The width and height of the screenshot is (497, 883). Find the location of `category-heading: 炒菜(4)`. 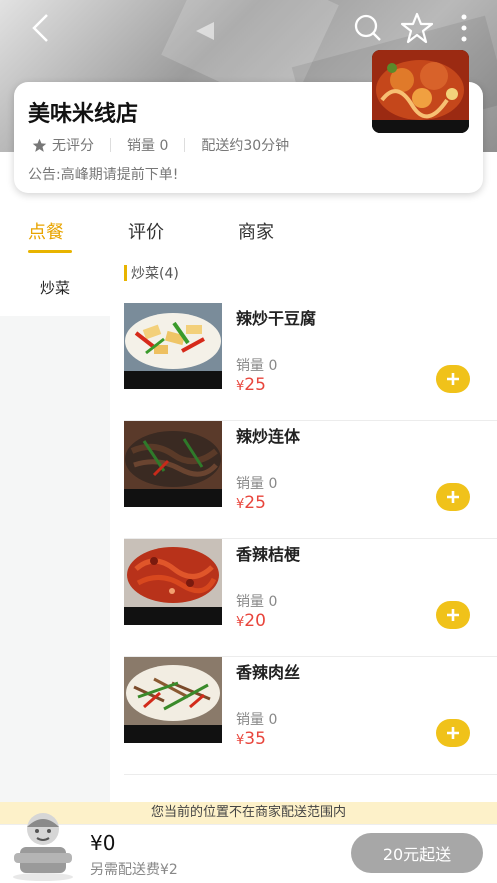

category-heading: 炒菜(4) is located at coordinates (151, 273).